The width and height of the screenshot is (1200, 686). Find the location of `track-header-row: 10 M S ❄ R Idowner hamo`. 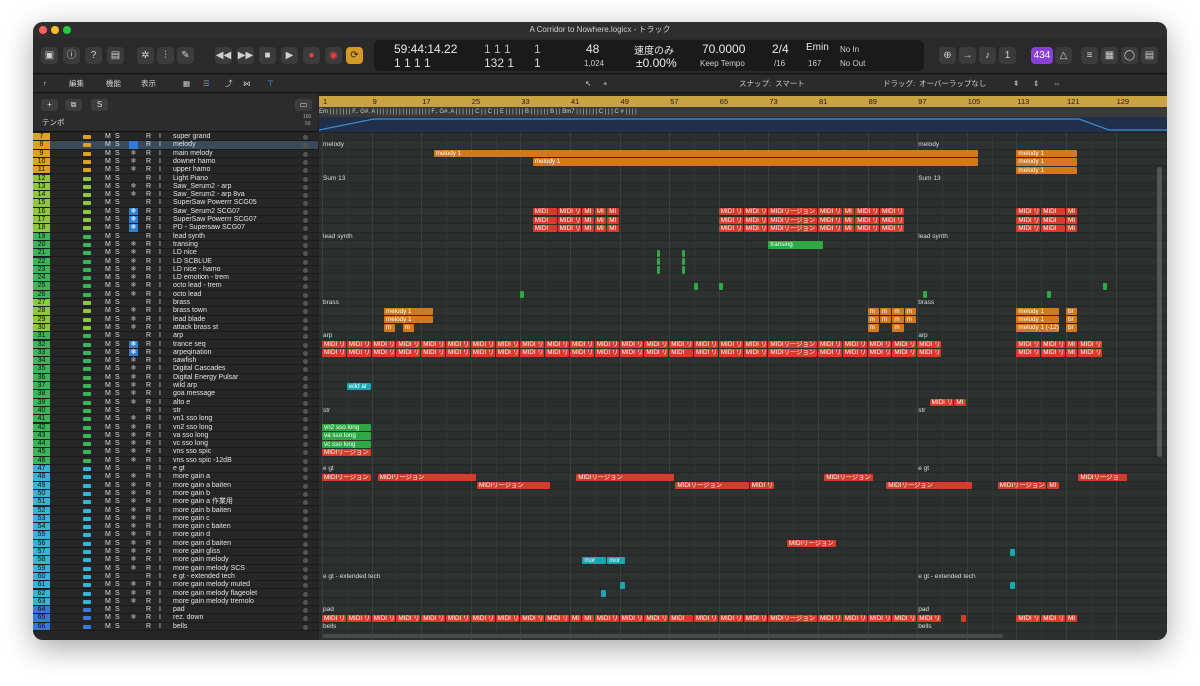

track-header-row: 10 M S ❄ R Idowner hamo is located at coordinates (175, 162).